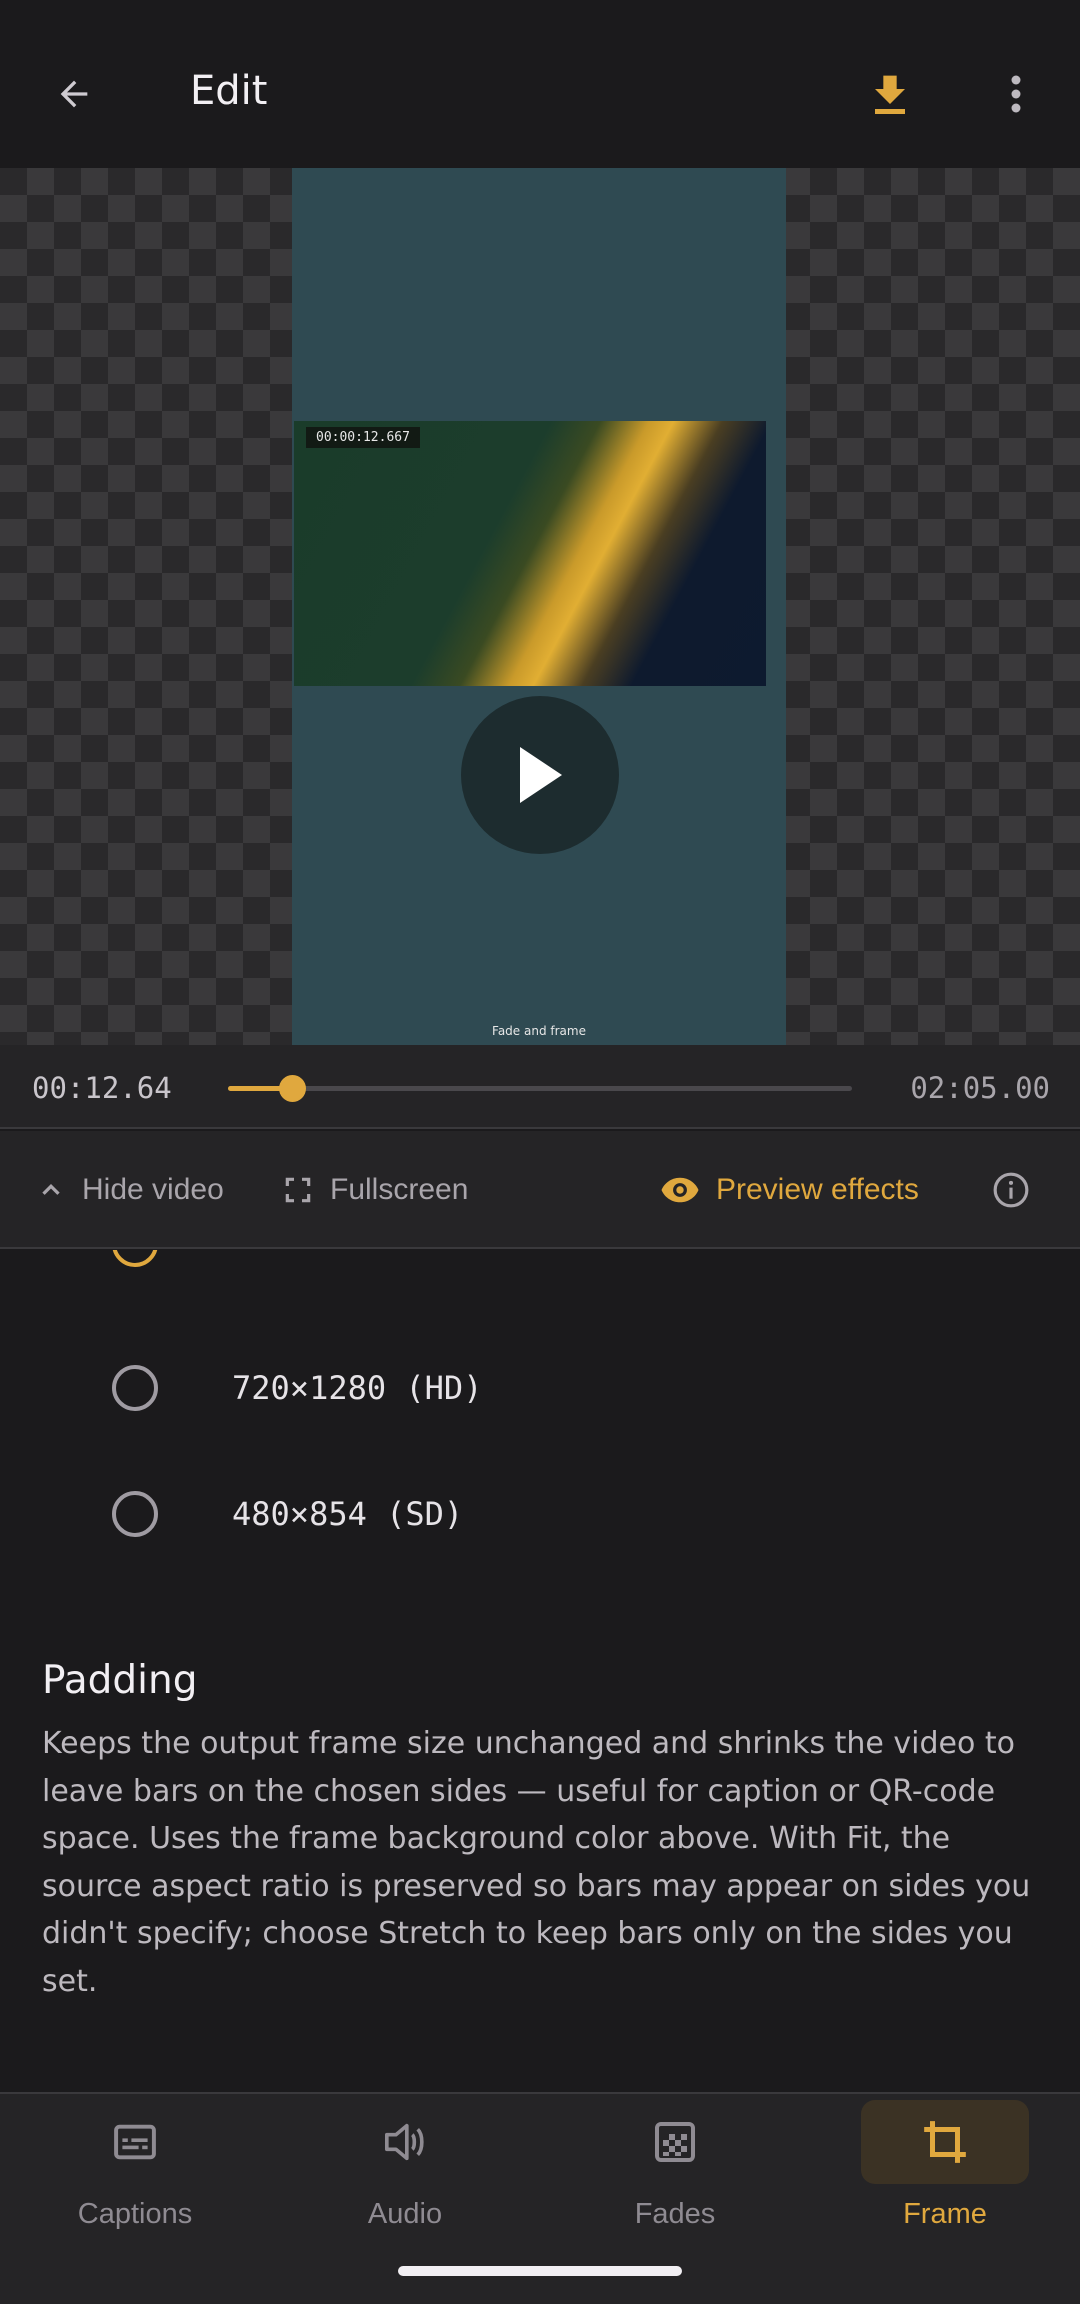  Describe the element at coordinates (348, 1514) in the screenshot. I see `resolution-label: 480×854 (SD)` at that location.